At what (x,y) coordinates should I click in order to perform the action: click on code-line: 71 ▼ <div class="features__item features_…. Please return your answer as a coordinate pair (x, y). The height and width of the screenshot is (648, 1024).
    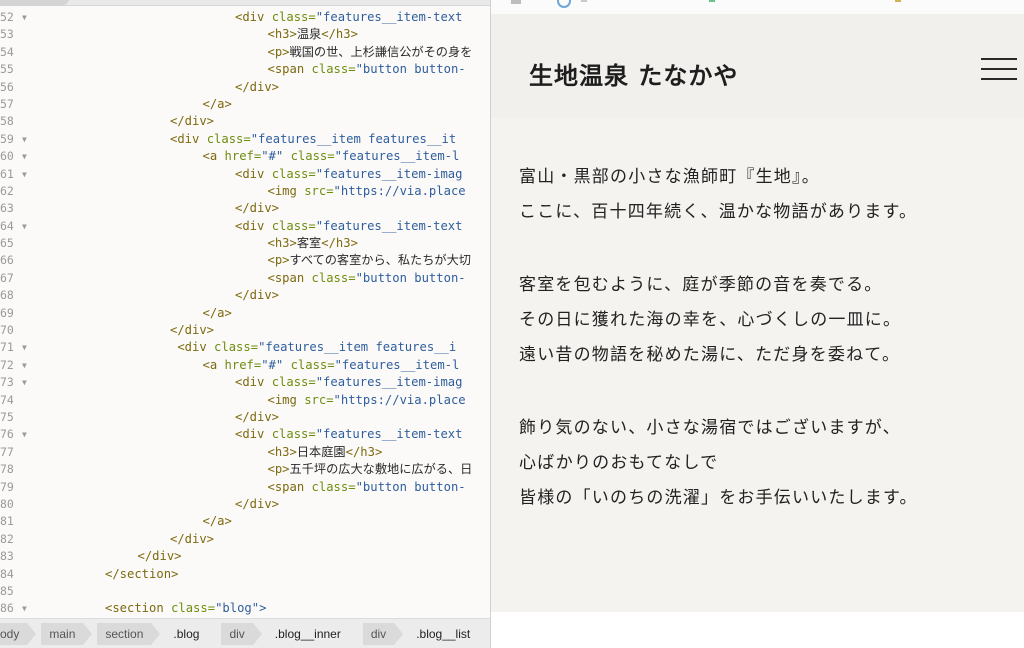
    Looking at the image, I should click on (245, 347).